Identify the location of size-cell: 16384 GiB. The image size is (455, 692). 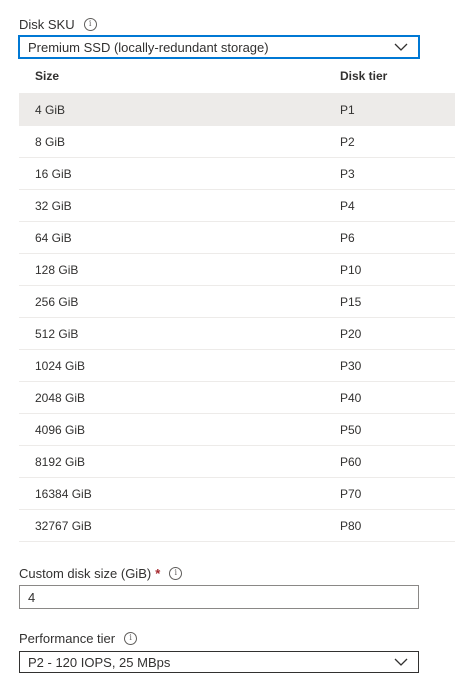
(179, 493).